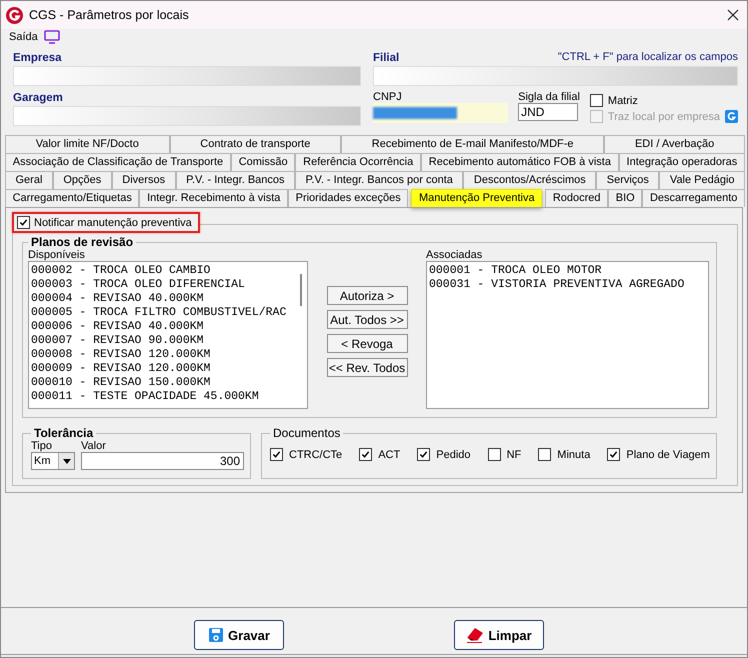  Describe the element at coordinates (113, 222) in the screenshot. I see `checkbox-label: Notificar manutenção preventiva` at that location.